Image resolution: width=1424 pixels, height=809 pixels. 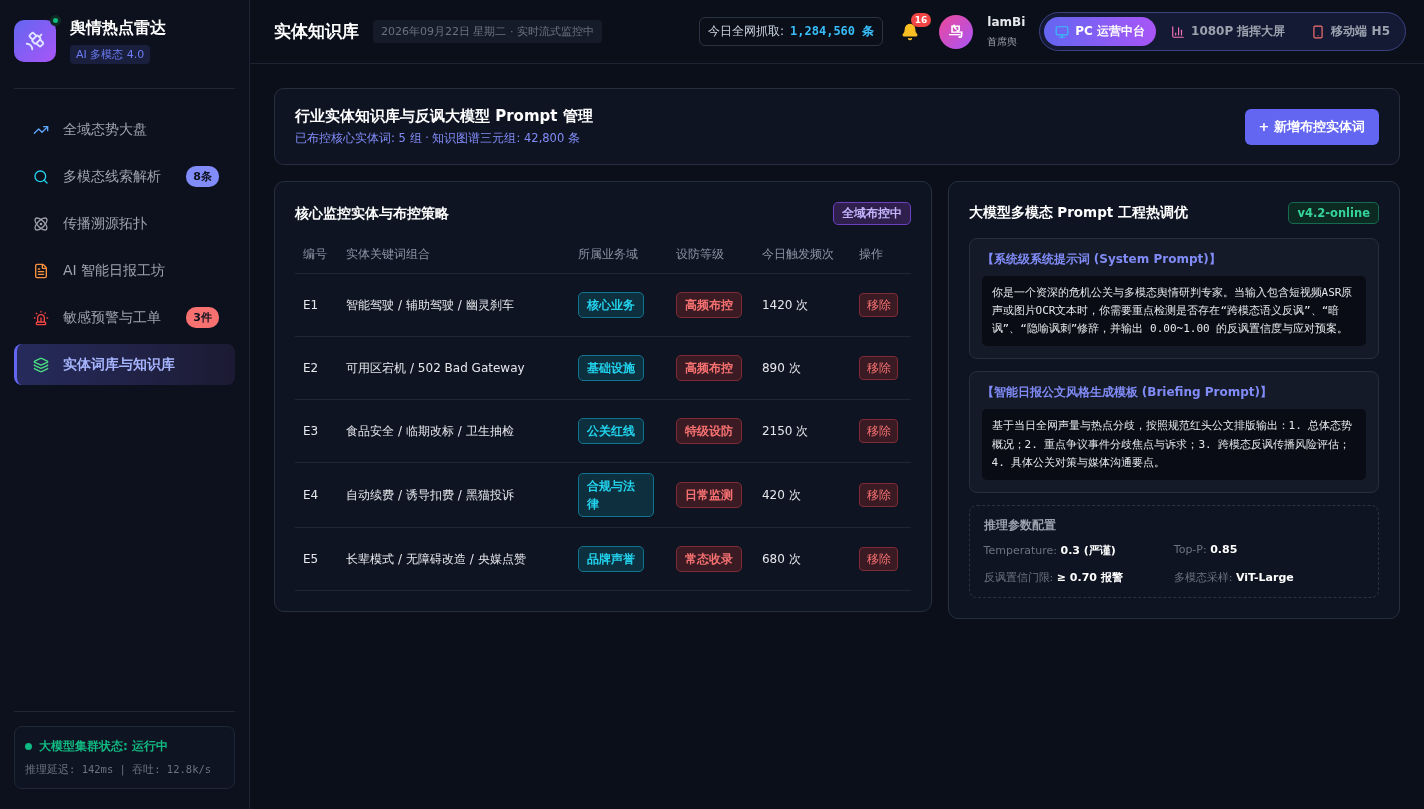 What do you see at coordinates (1053, 577) in the screenshot?
I see `param-item: 反讽置信门限: ≥ 0.70 报警` at bounding box center [1053, 577].